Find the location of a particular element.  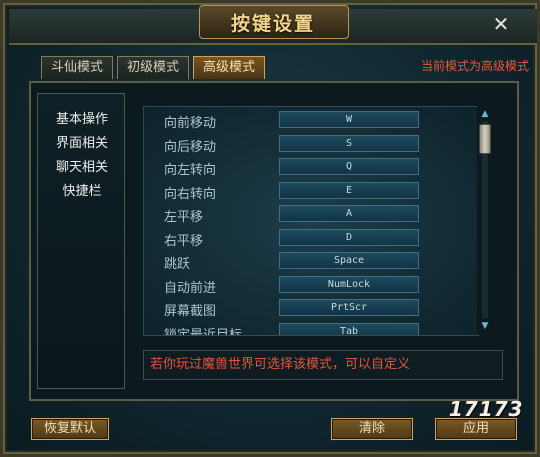

action-label: 向右转向 is located at coordinates (190, 194).